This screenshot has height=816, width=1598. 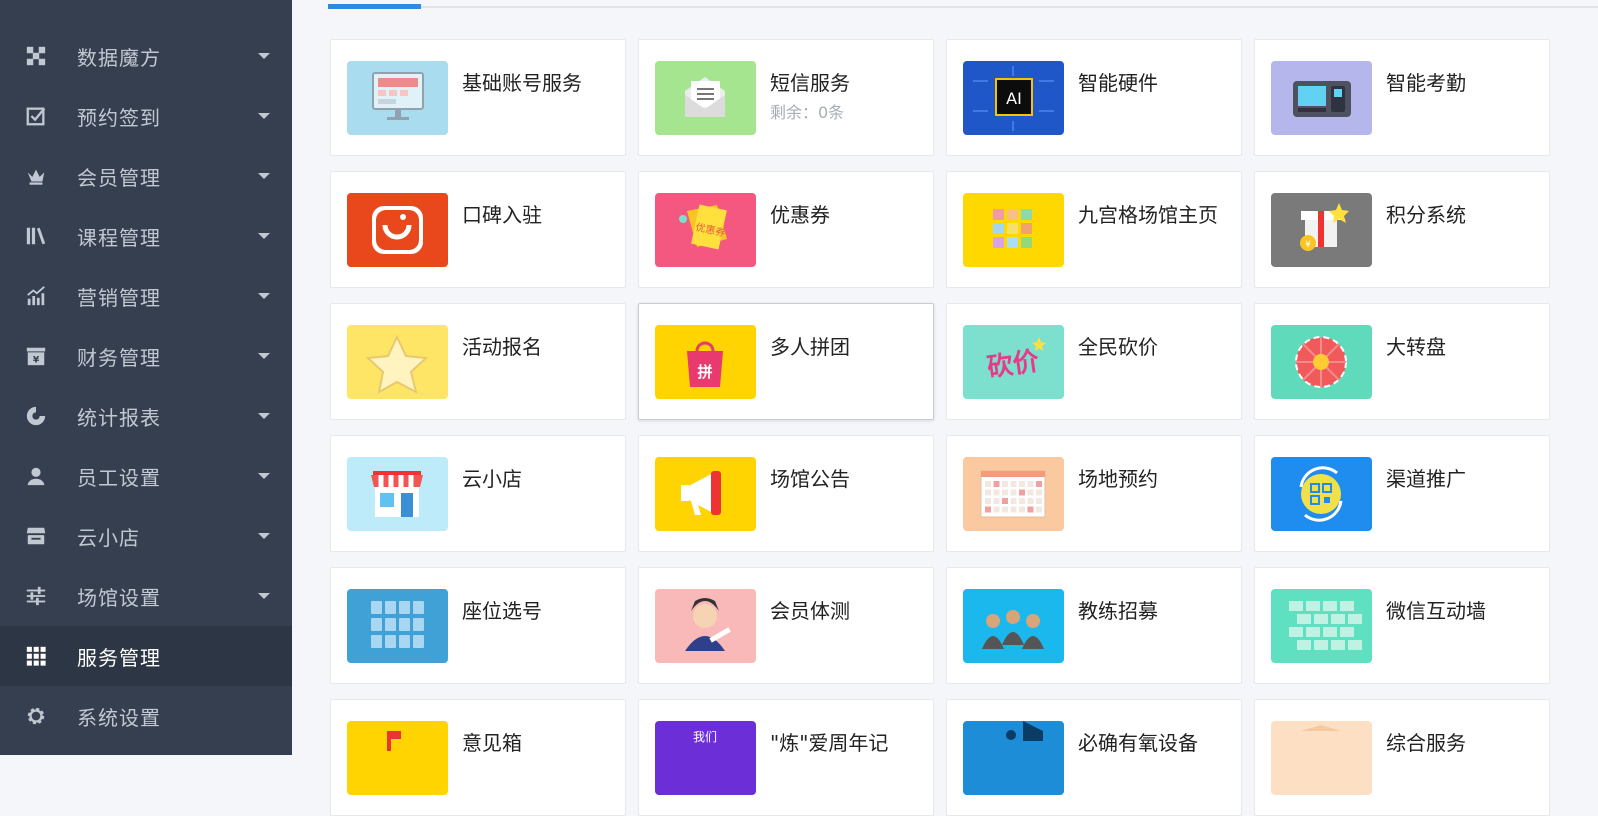 I want to click on service-card: 智能考勤, so click(x=1402, y=97).